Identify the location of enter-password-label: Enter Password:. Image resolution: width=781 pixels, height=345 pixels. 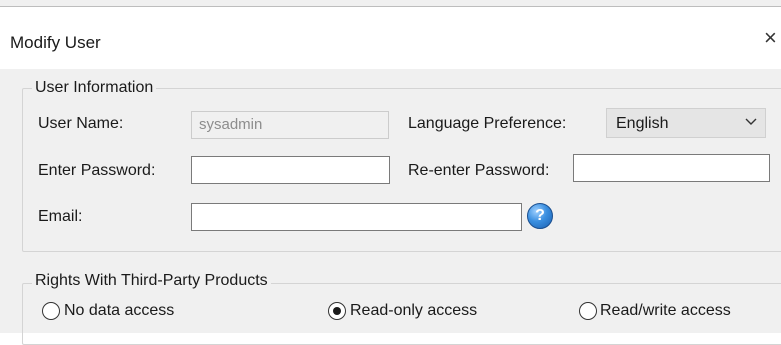
(97, 170).